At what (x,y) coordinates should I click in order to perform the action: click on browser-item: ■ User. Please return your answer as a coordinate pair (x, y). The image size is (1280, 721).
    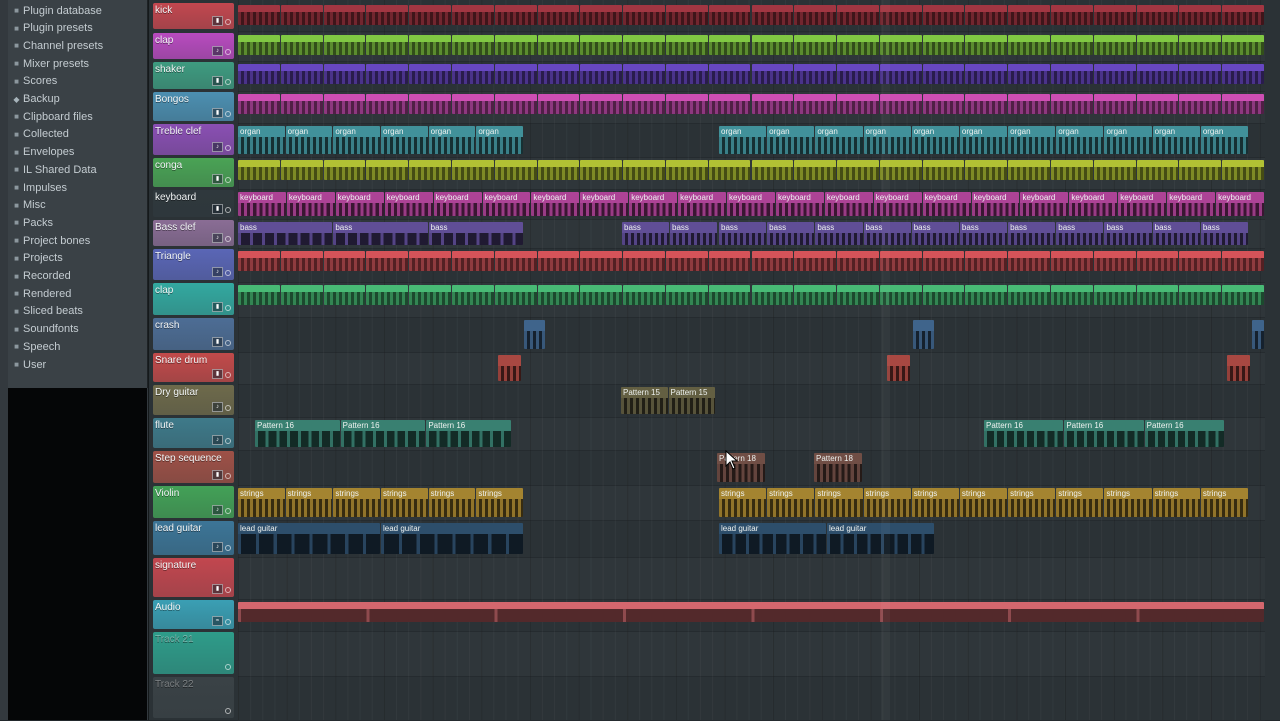
    Looking at the image, I should click on (79, 364).